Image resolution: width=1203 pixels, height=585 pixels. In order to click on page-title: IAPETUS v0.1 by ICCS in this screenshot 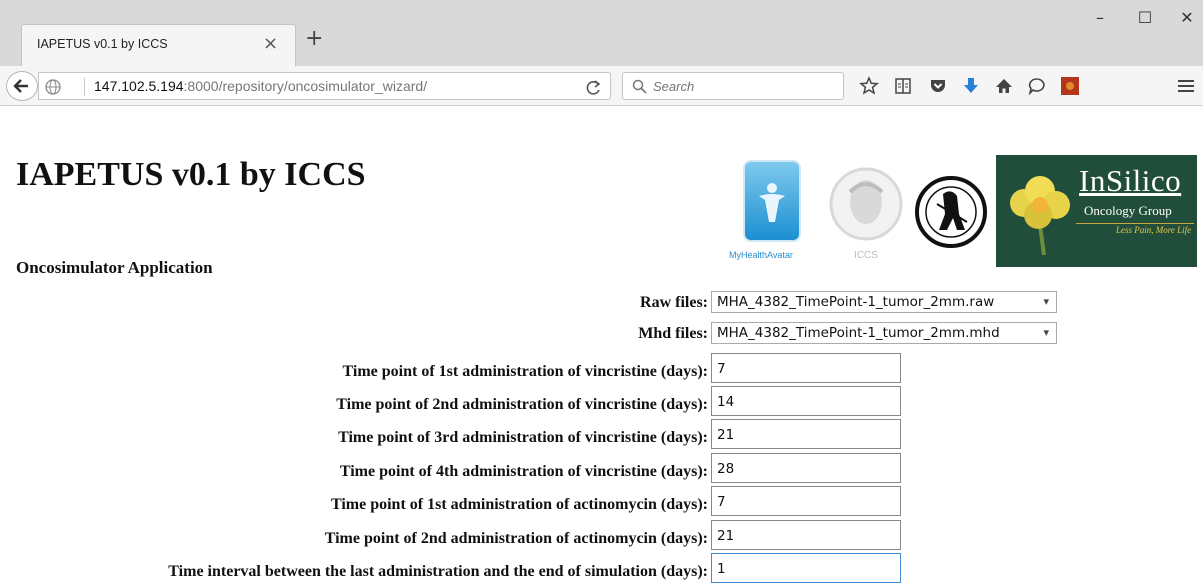, I will do `click(191, 174)`.